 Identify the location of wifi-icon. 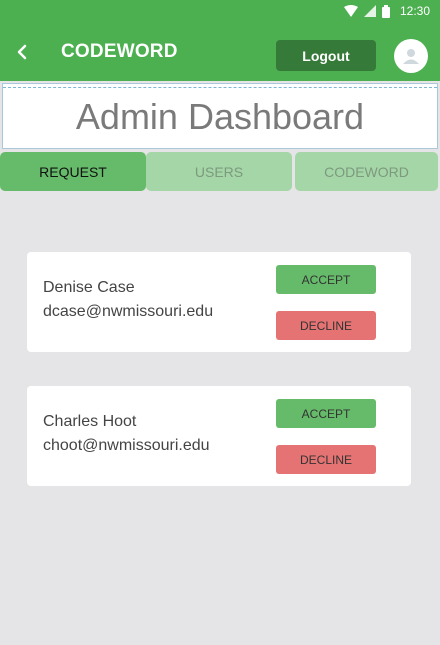
(350, 11).